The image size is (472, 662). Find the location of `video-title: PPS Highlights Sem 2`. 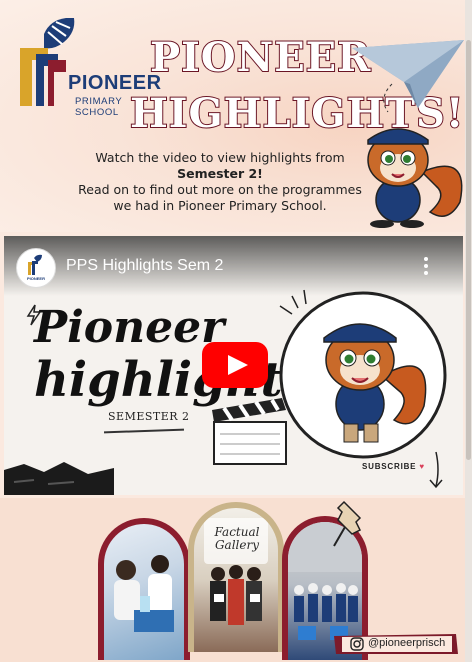

video-title: PPS Highlights Sem 2 is located at coordinates (144, 266).